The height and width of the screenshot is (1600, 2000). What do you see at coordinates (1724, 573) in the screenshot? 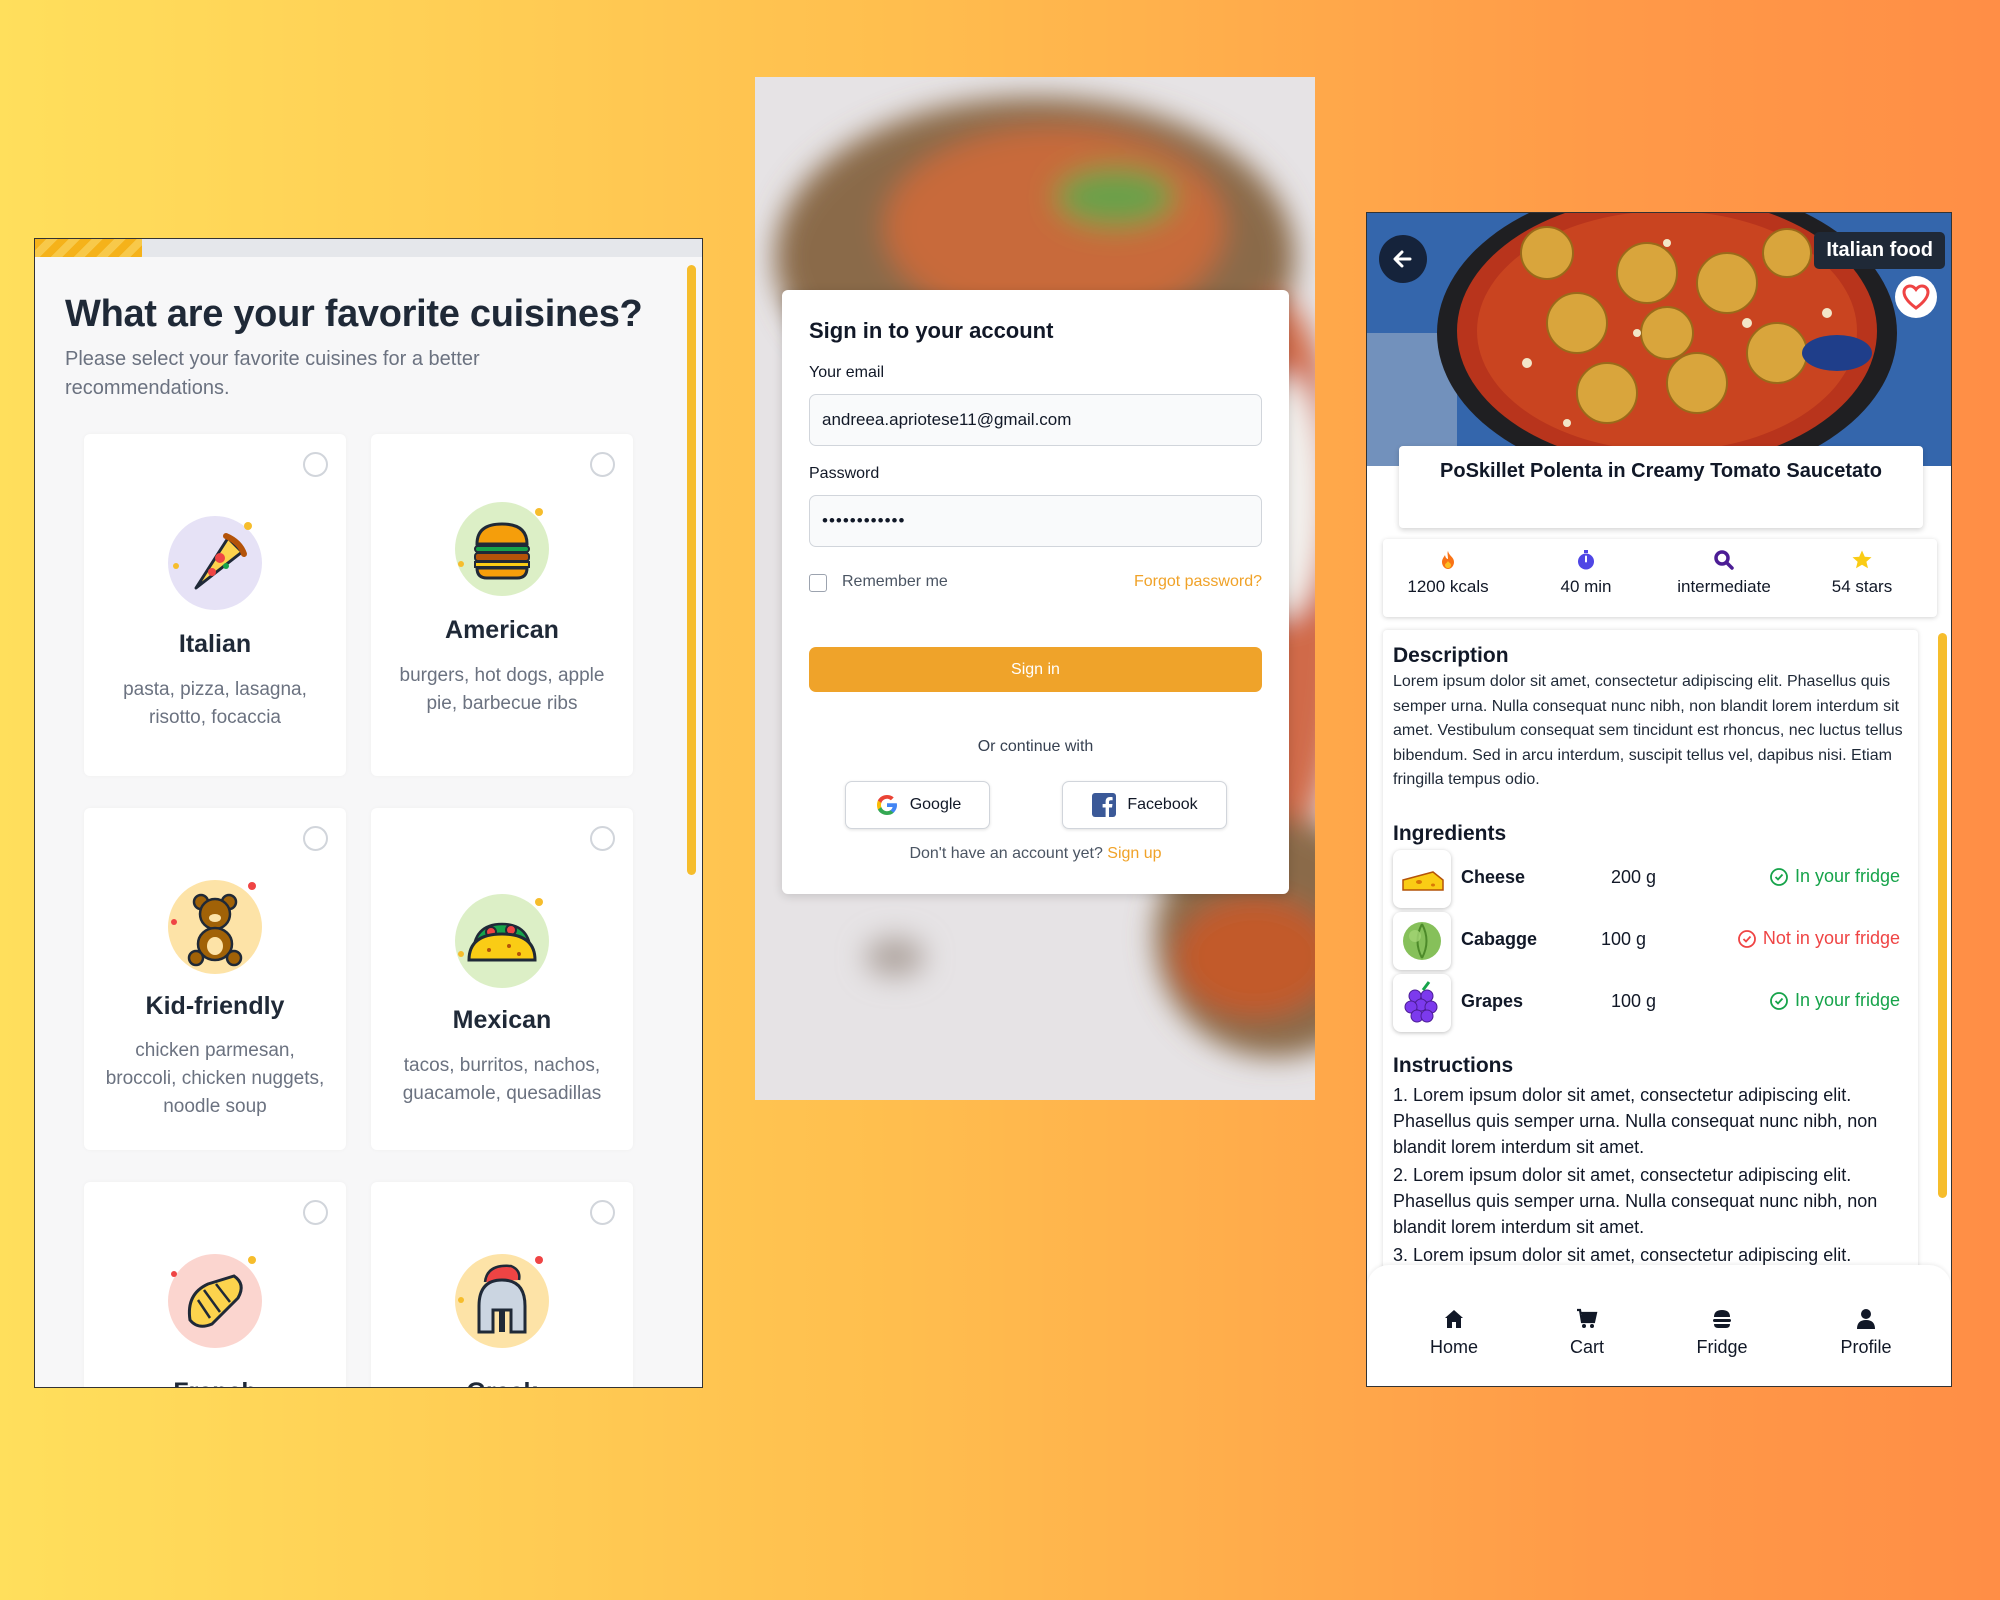
I see `stat-difficulty: intermediate` at bounding box center [1724, 573].